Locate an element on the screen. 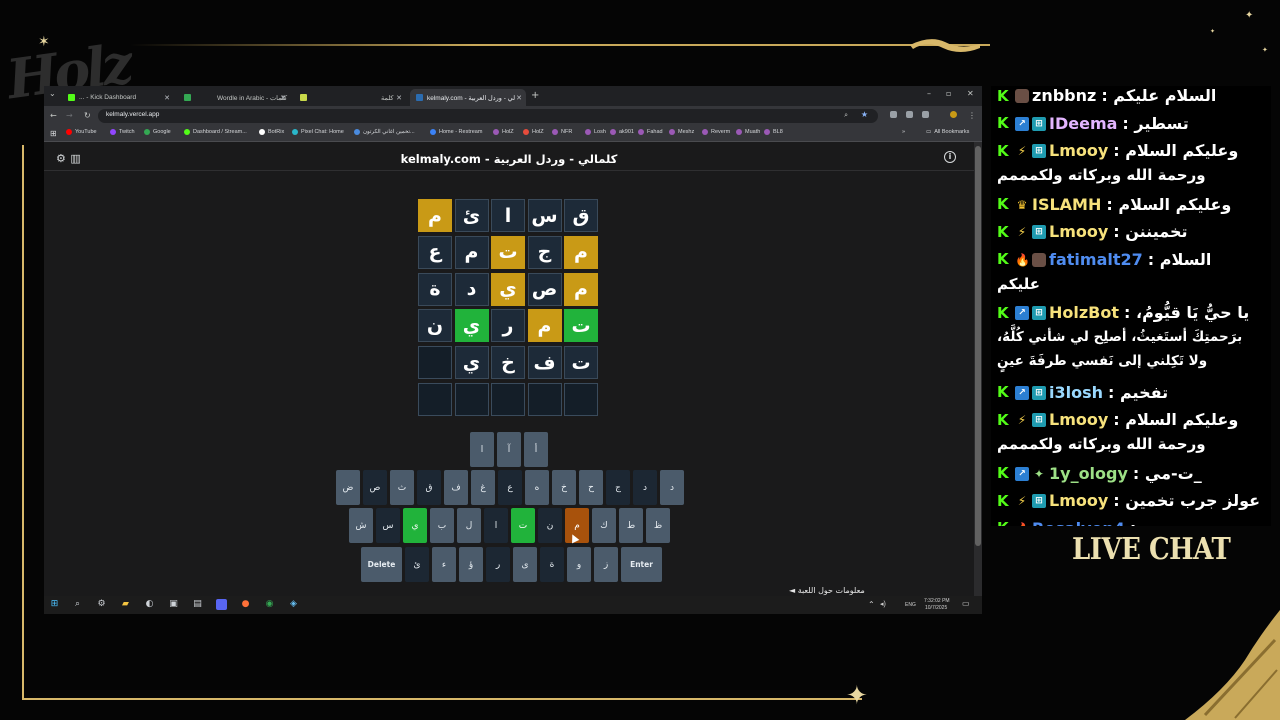 This screenshot has width=1280, height=720. discord-icon is located at coordinates (221, 604).